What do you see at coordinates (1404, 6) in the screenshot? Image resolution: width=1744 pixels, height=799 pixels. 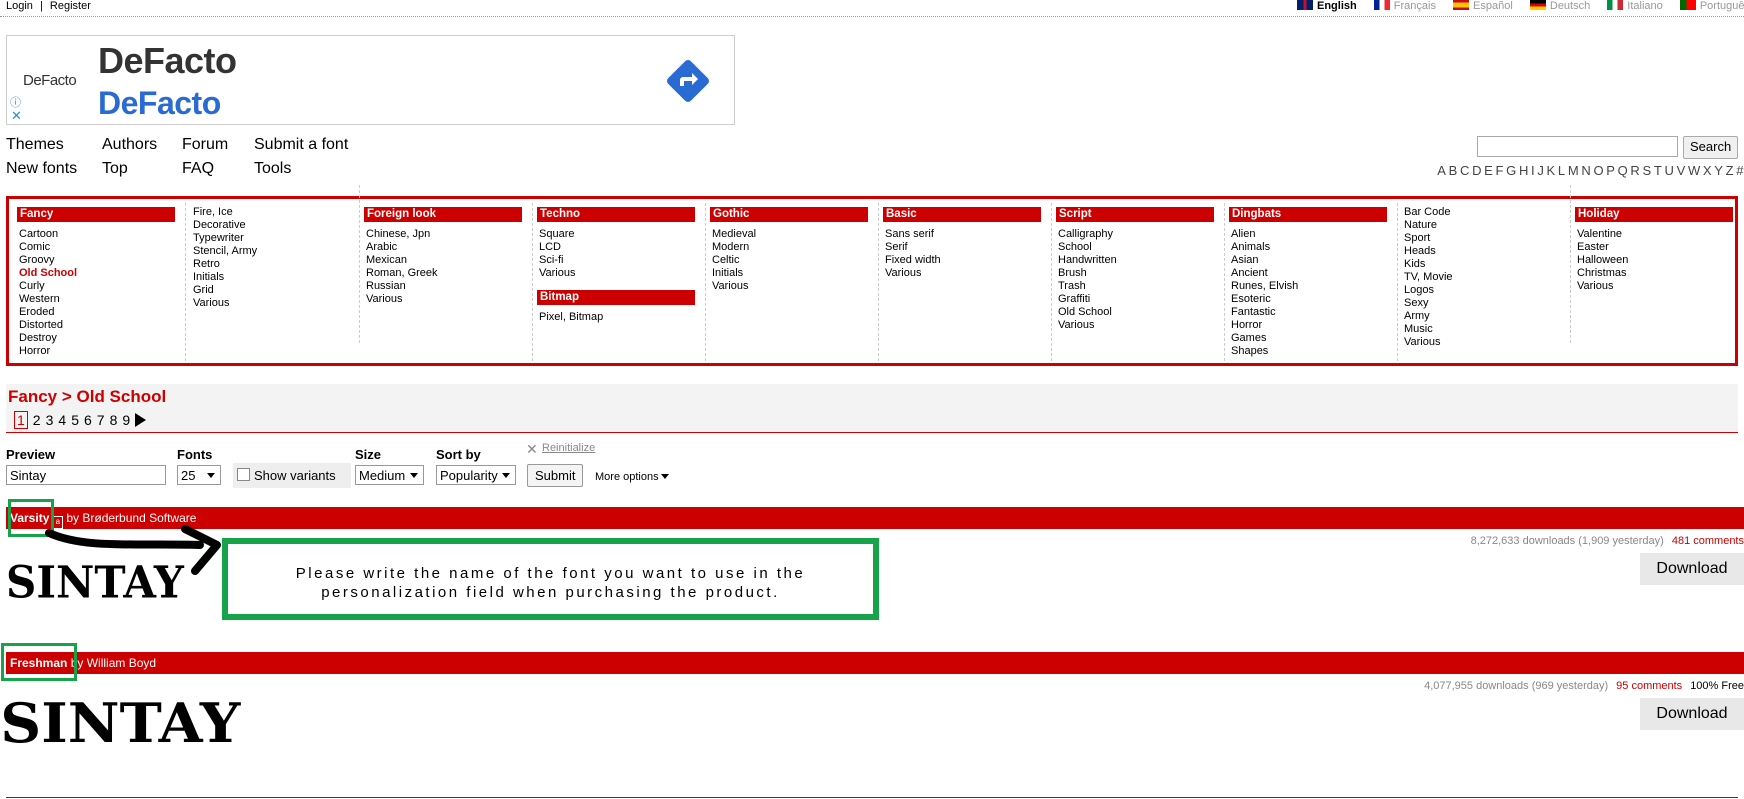 I see `lang-french: Français` at bounding box center [1404, 6].